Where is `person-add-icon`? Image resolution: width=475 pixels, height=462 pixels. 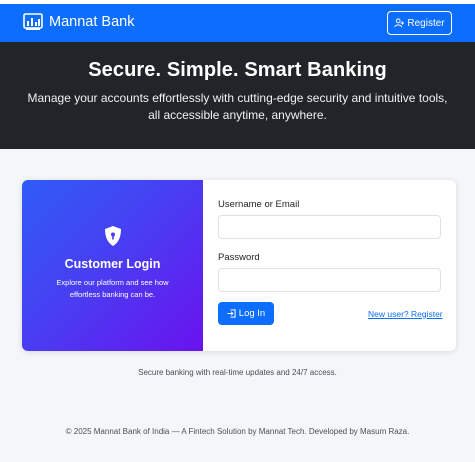 person-add-icon is located at coordinates (399, 23).